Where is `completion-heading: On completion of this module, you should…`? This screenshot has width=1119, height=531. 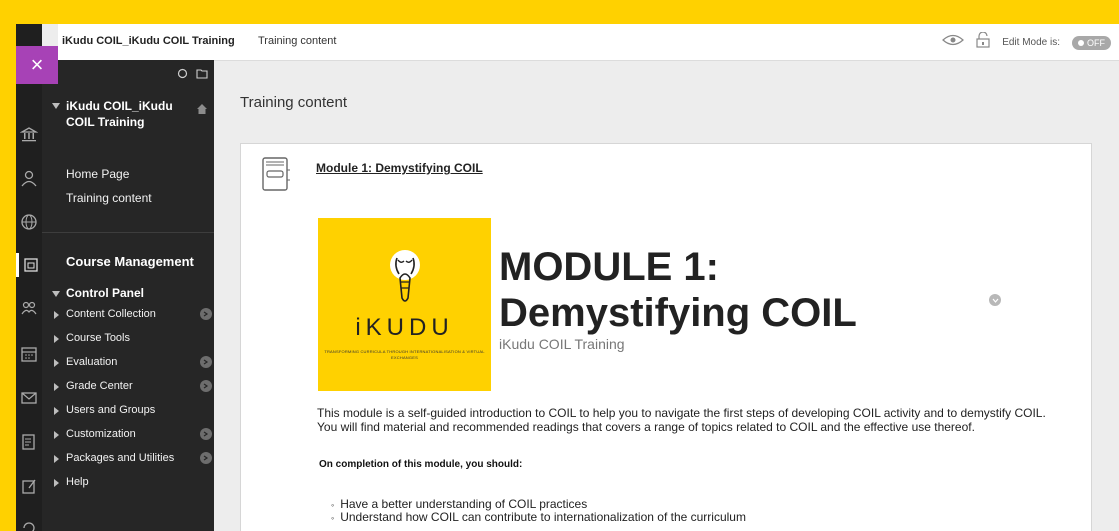
completion-heading: On completion of this module, you should… is located at coordinates (421, 464).